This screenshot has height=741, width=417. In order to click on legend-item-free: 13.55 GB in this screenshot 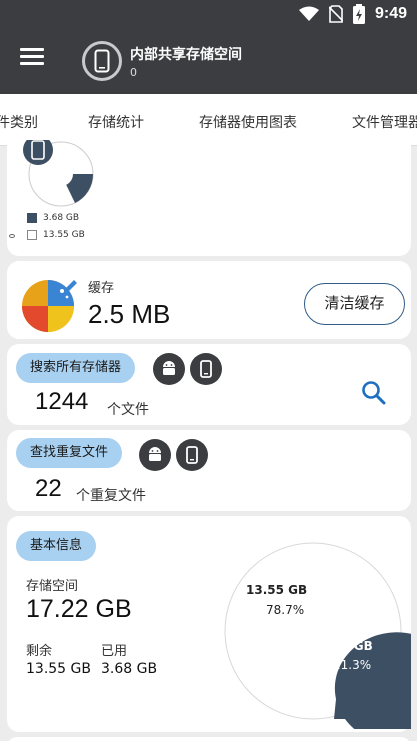, I will do `click(56, 235)`.